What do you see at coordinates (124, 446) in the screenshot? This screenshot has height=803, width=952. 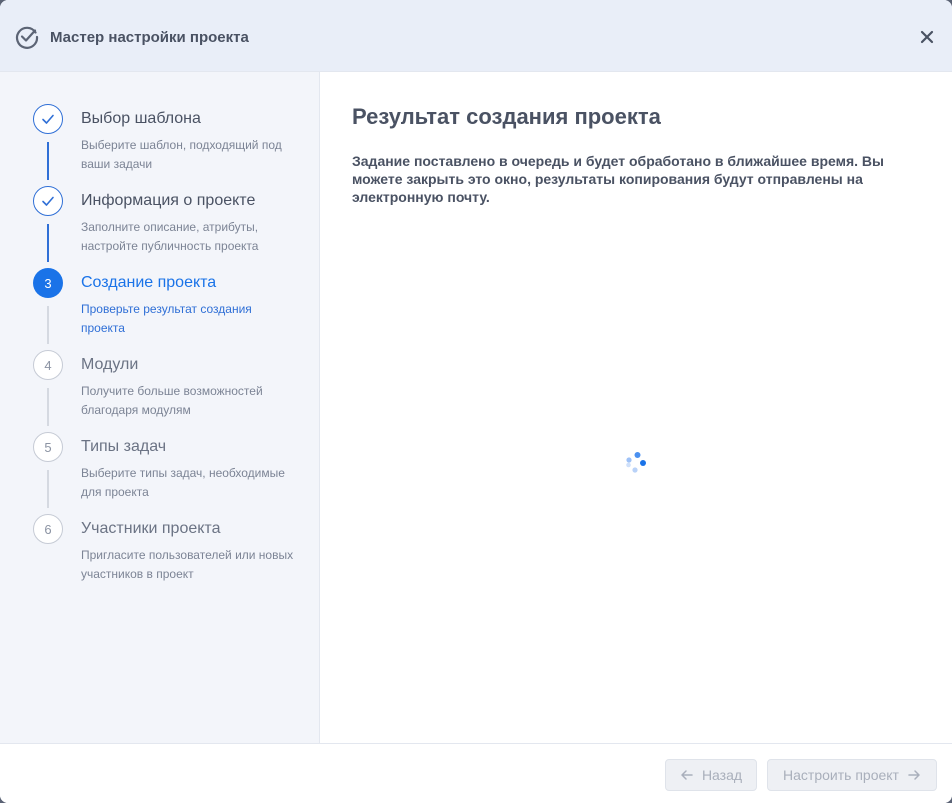 I see `step-title: Типы задач` at bounding box center [124, 446].